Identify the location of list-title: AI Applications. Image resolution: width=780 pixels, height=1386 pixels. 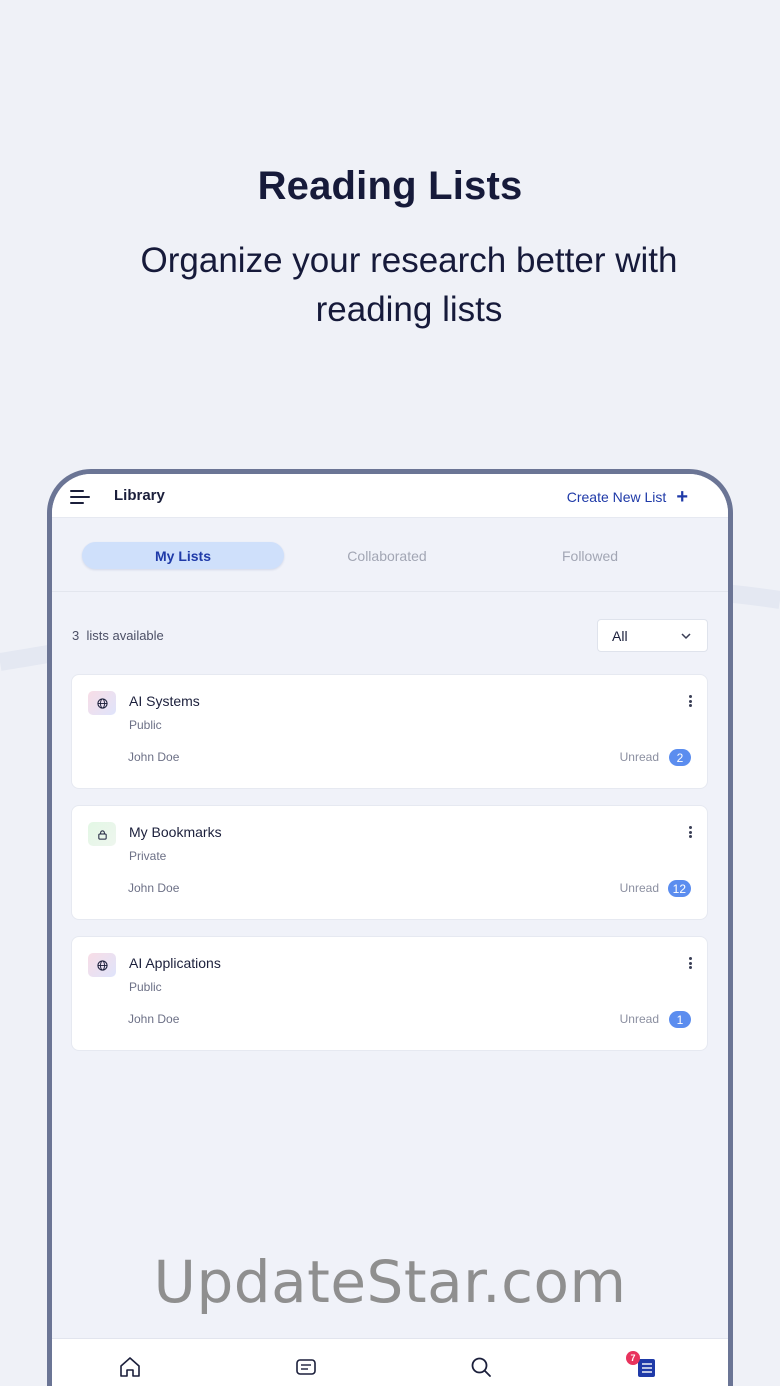
(175, 963).